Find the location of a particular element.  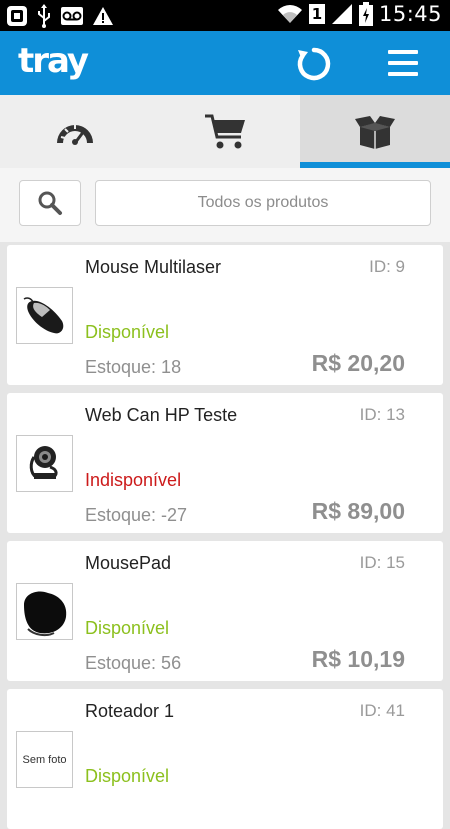

product-price: R$ 20,20 is located at coordinates (358, 363).